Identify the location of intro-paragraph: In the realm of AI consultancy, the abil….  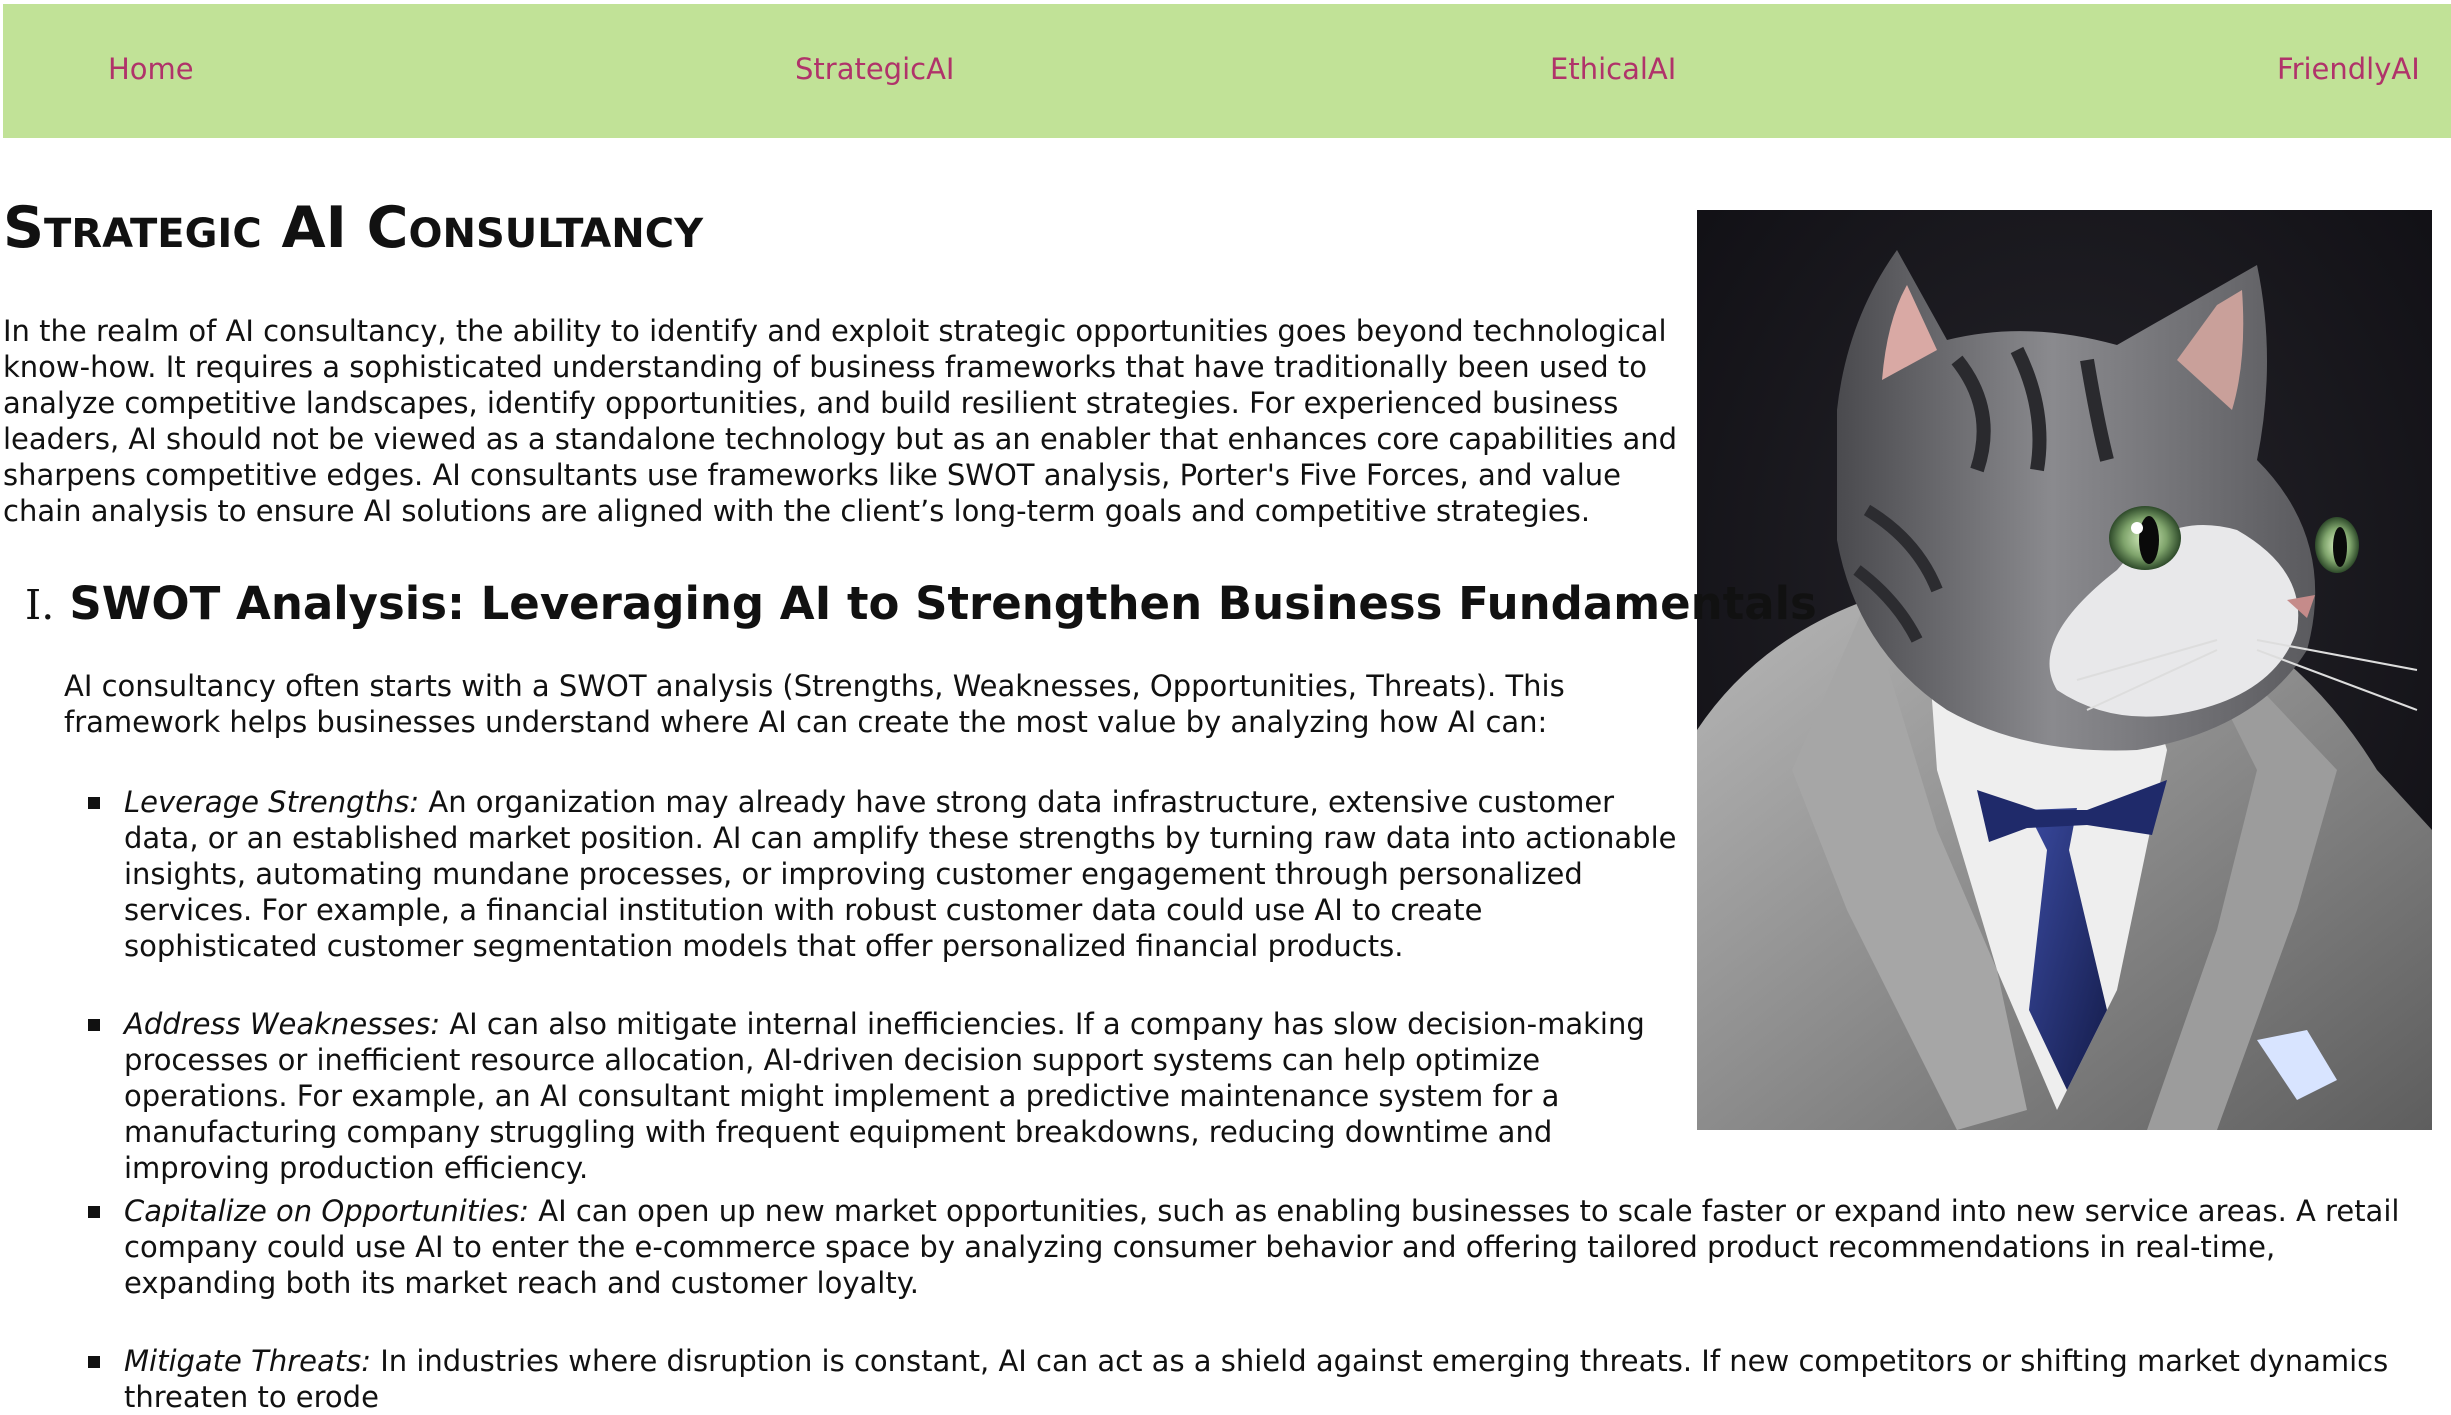
(840, 421).